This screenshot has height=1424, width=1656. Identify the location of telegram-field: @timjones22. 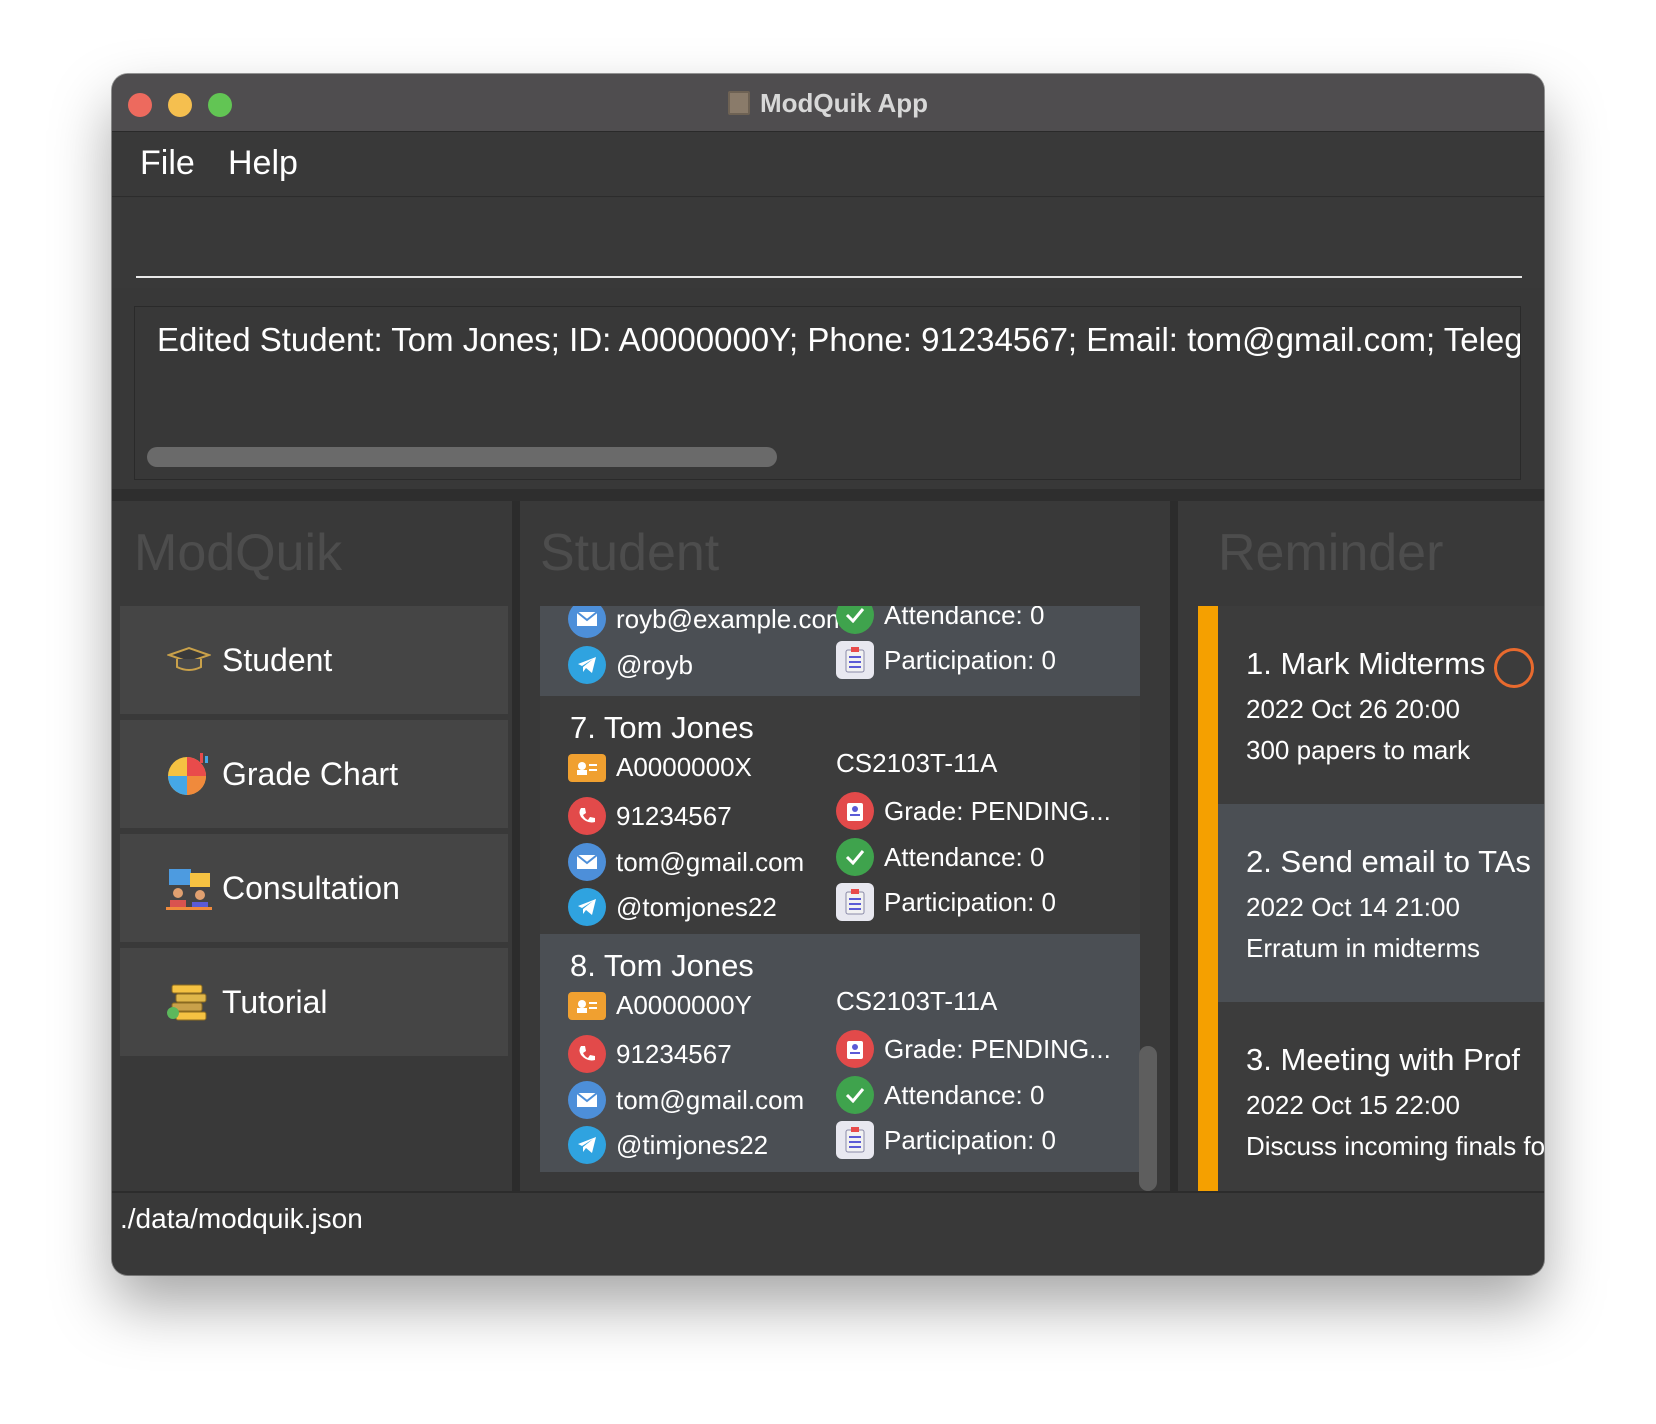
(668, 1145).